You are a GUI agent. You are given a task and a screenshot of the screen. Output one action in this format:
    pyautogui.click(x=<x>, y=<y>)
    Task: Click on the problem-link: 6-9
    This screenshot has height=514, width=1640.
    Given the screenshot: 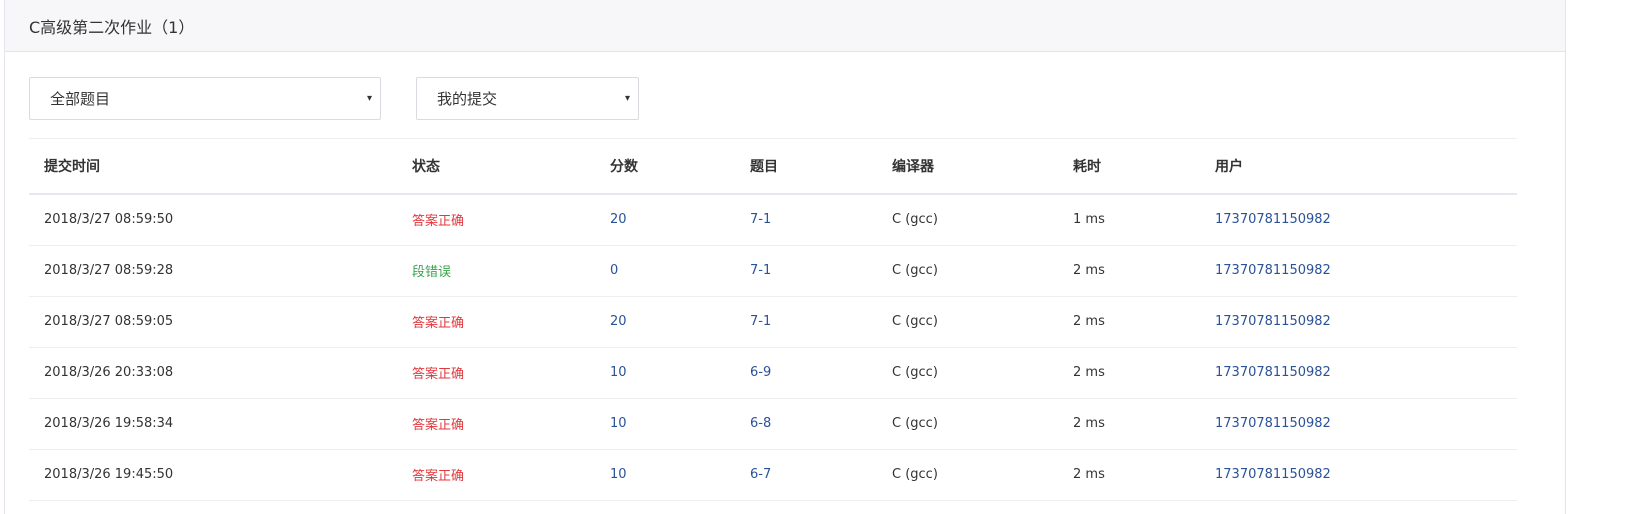 What is the action you would take?
    pyautogui.click(x=760, y=372)
    